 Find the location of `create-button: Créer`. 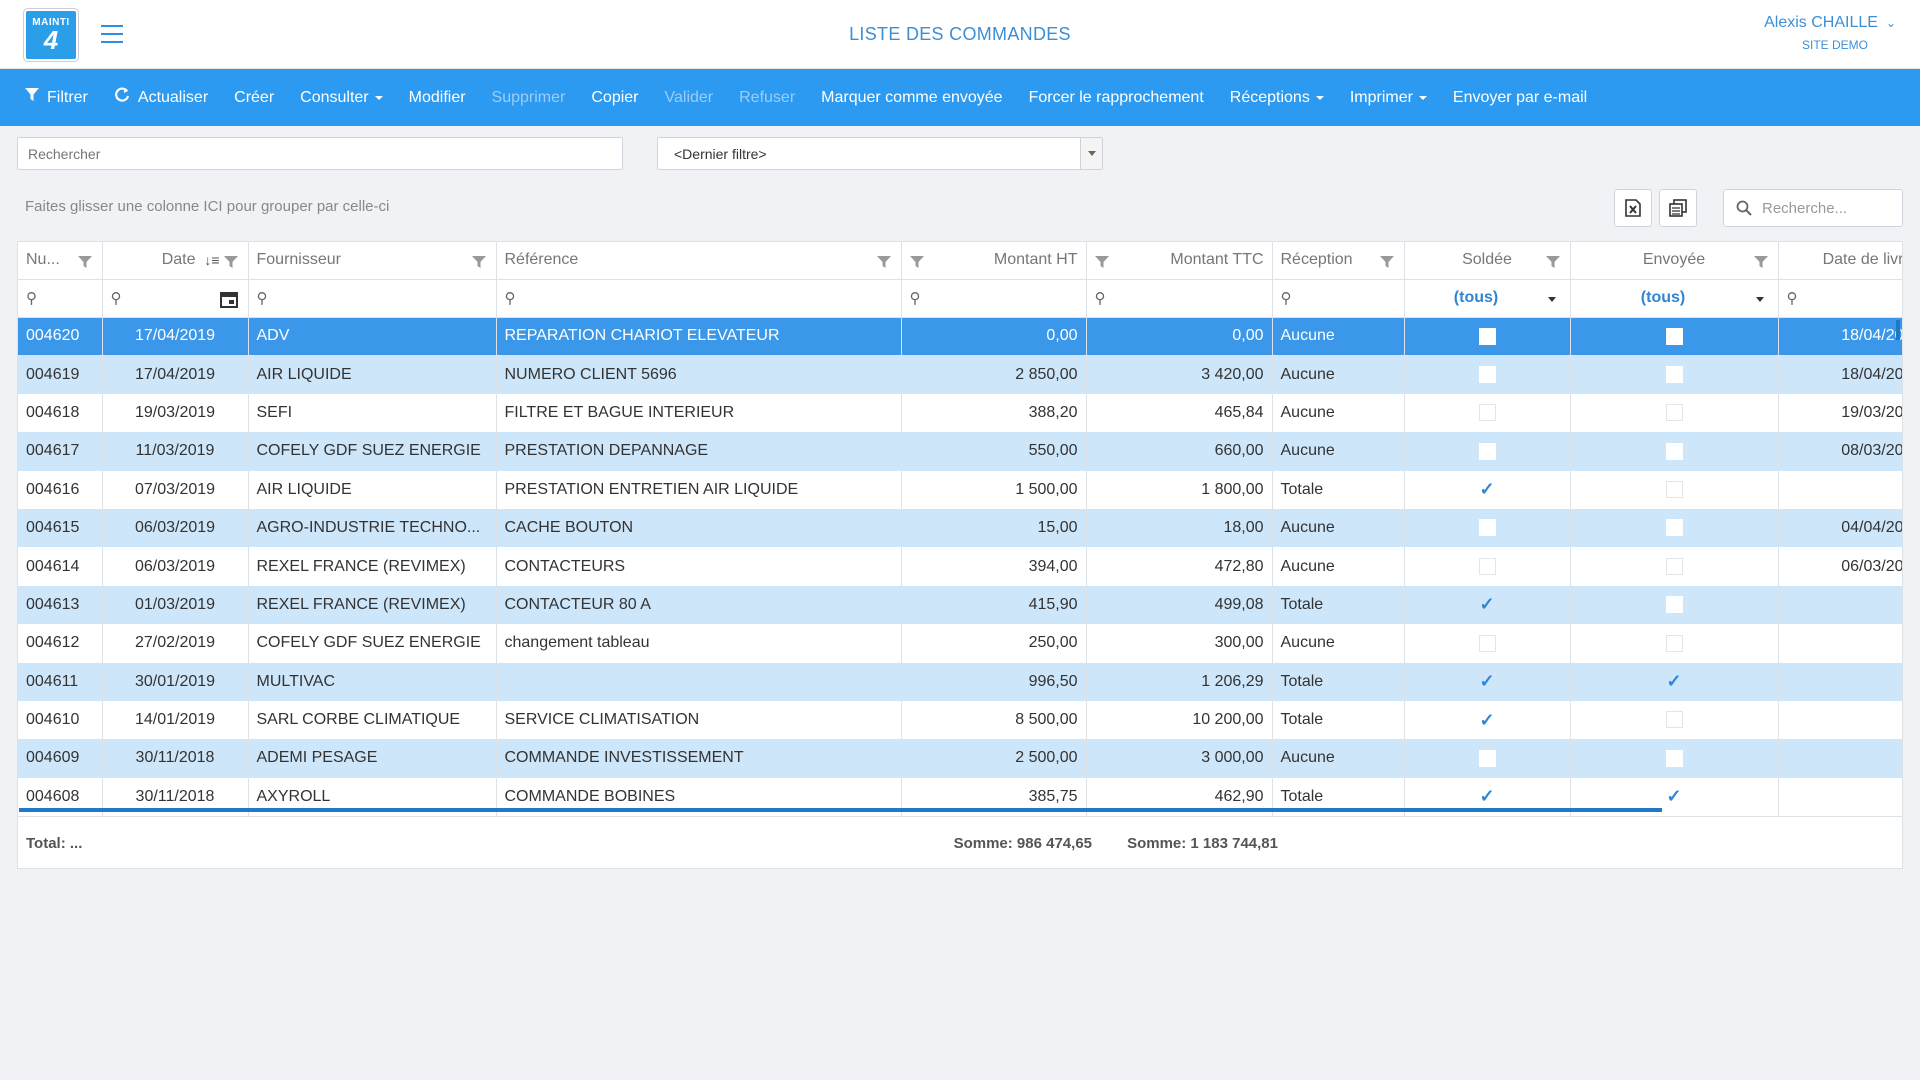

create-button: Créer is located at coordinates (254, 98).